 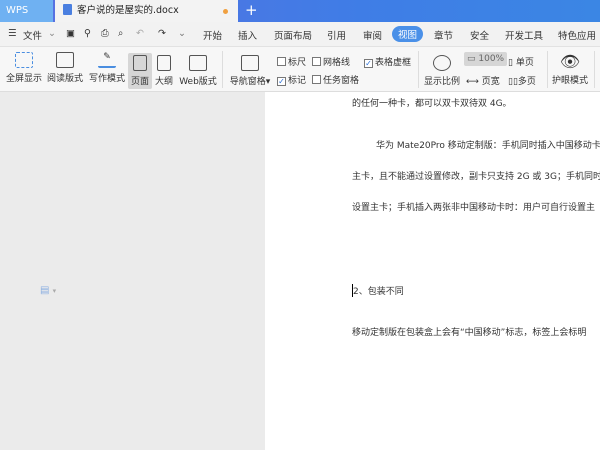 I want to click on nav-pane-label: 导航窗格, so click(x=247, y=82).